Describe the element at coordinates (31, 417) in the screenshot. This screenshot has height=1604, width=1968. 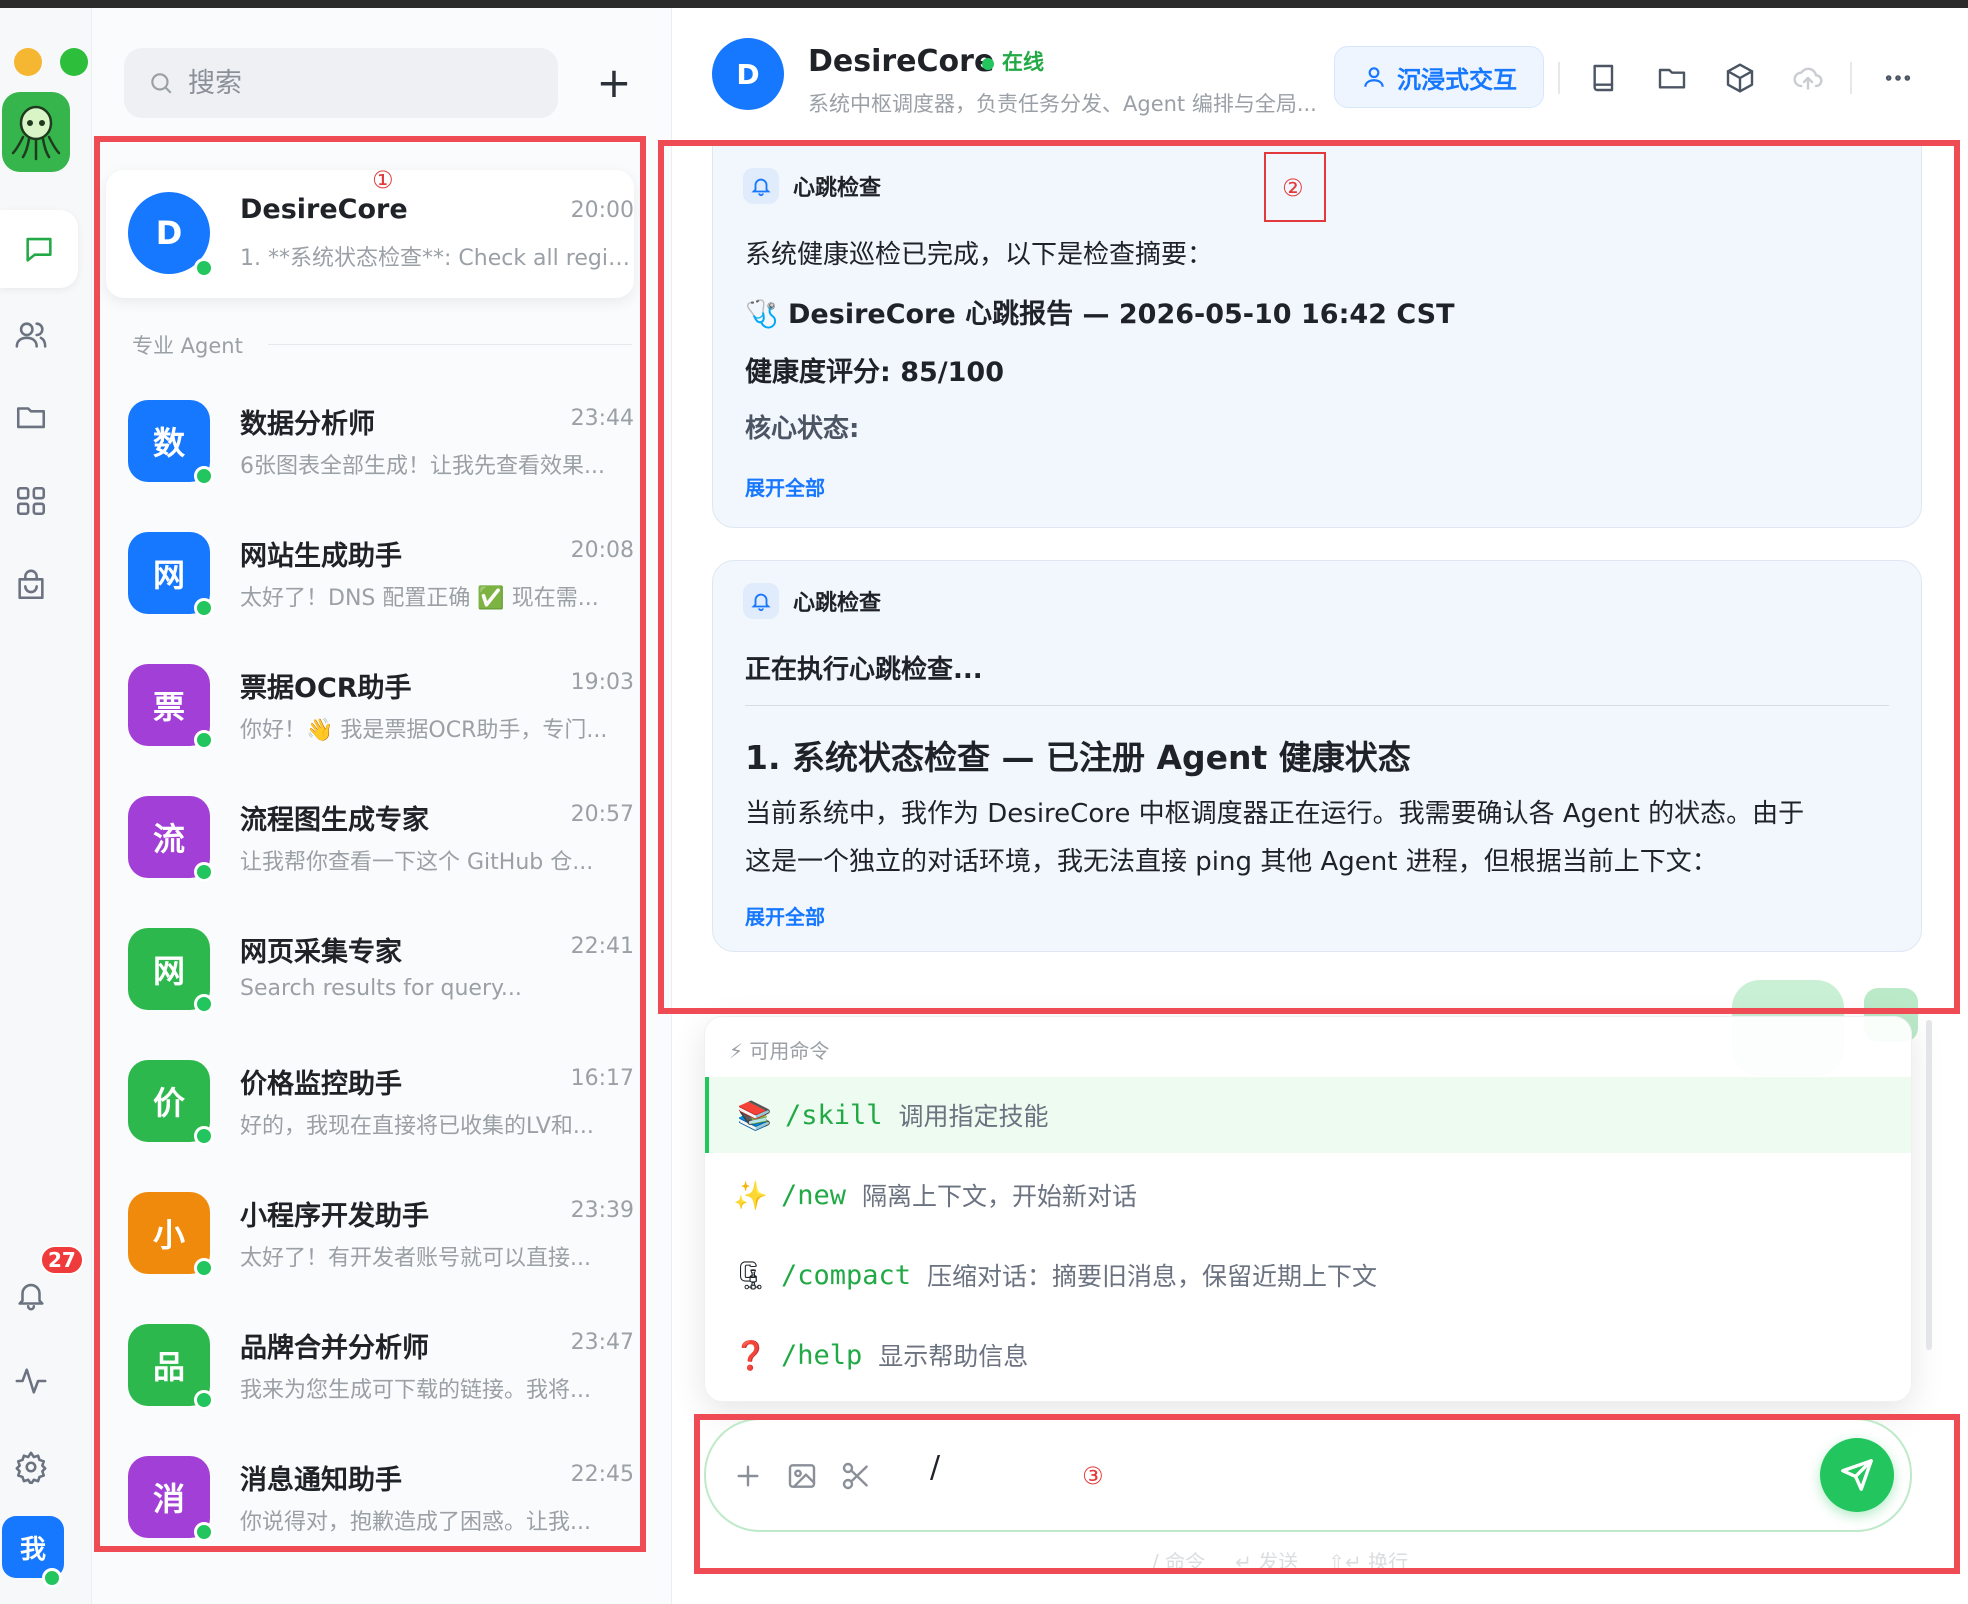
I see `nav-files-button` at that location.